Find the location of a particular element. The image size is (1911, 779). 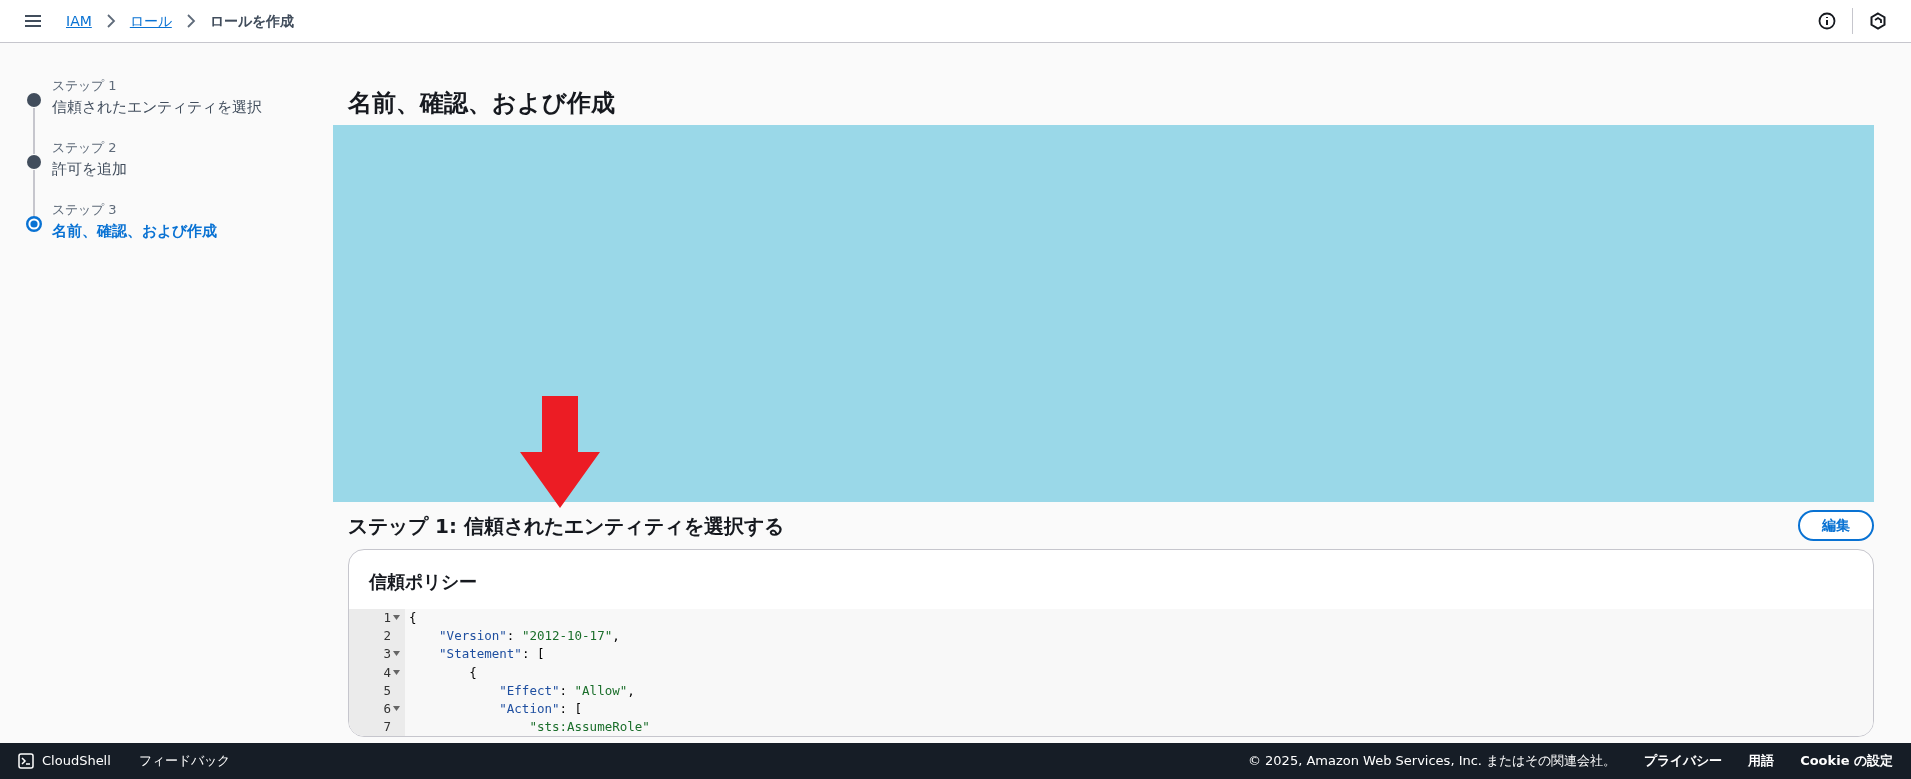

feedback-link: フィードバック is located at coordinates (184, 761).